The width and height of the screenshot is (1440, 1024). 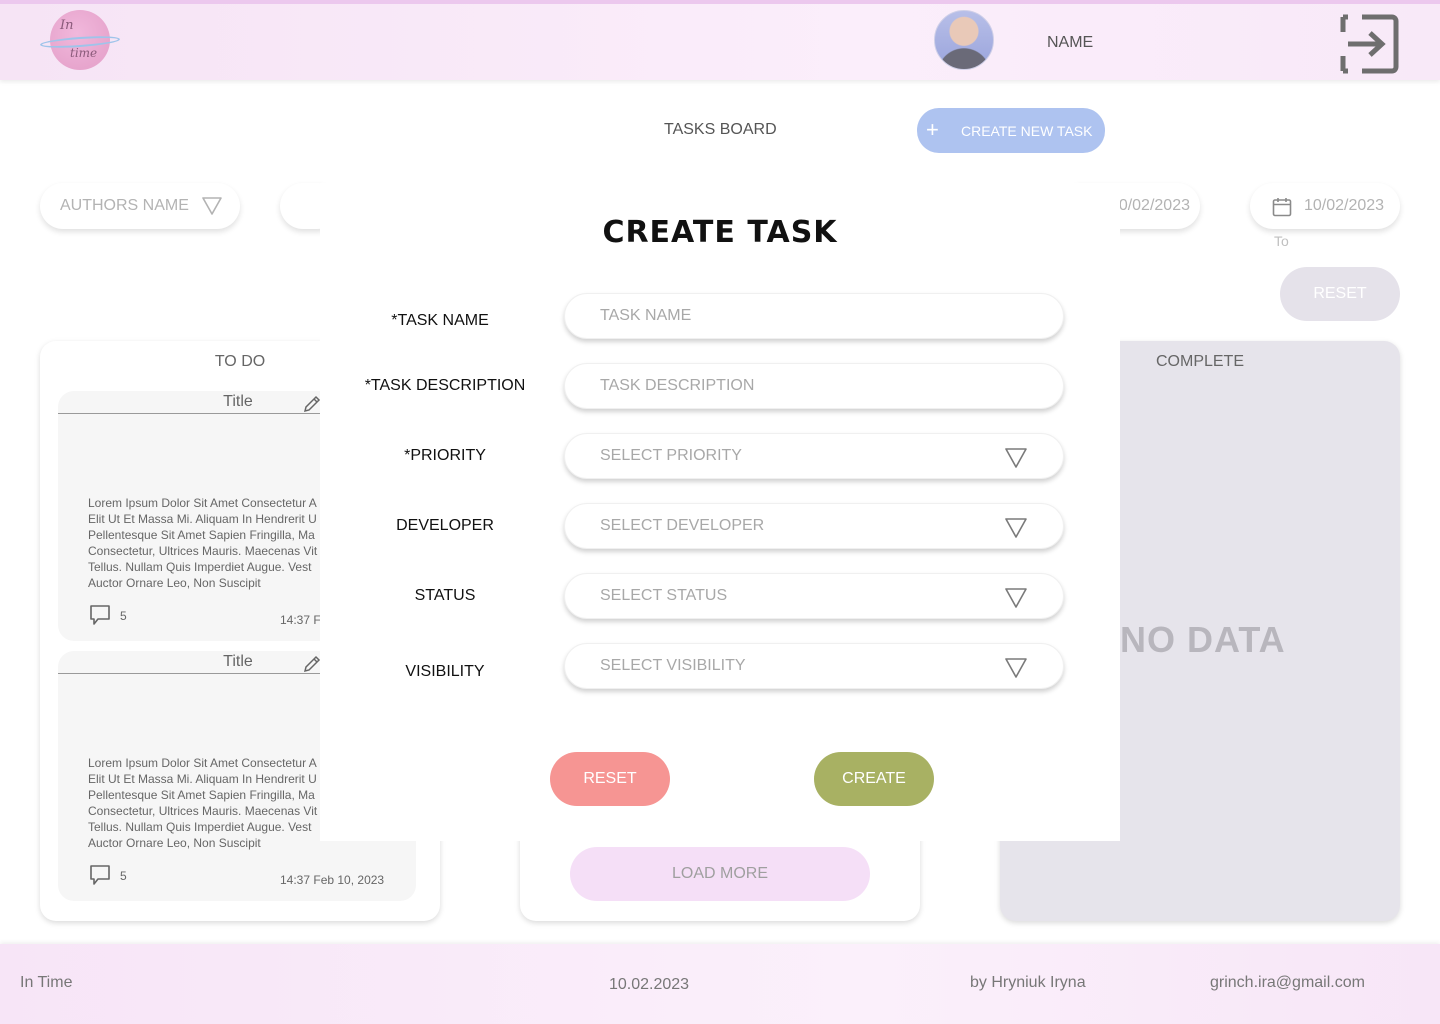 I want to click on create-new-task-button: + CREATE NEW TASK, so click(x=1011, y=130).